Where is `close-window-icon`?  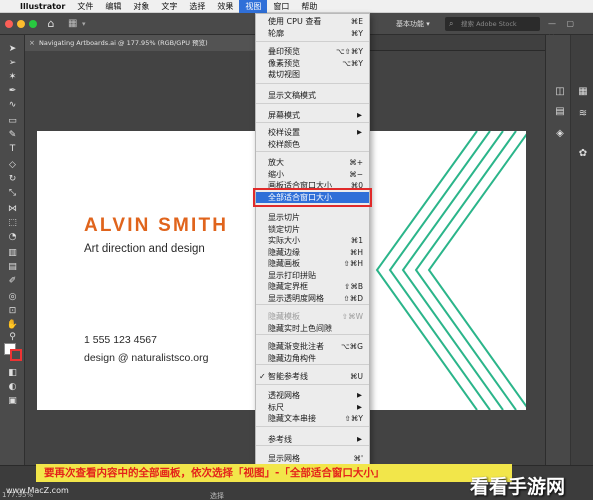
close-window-icon is located at coordinates (9, 24).